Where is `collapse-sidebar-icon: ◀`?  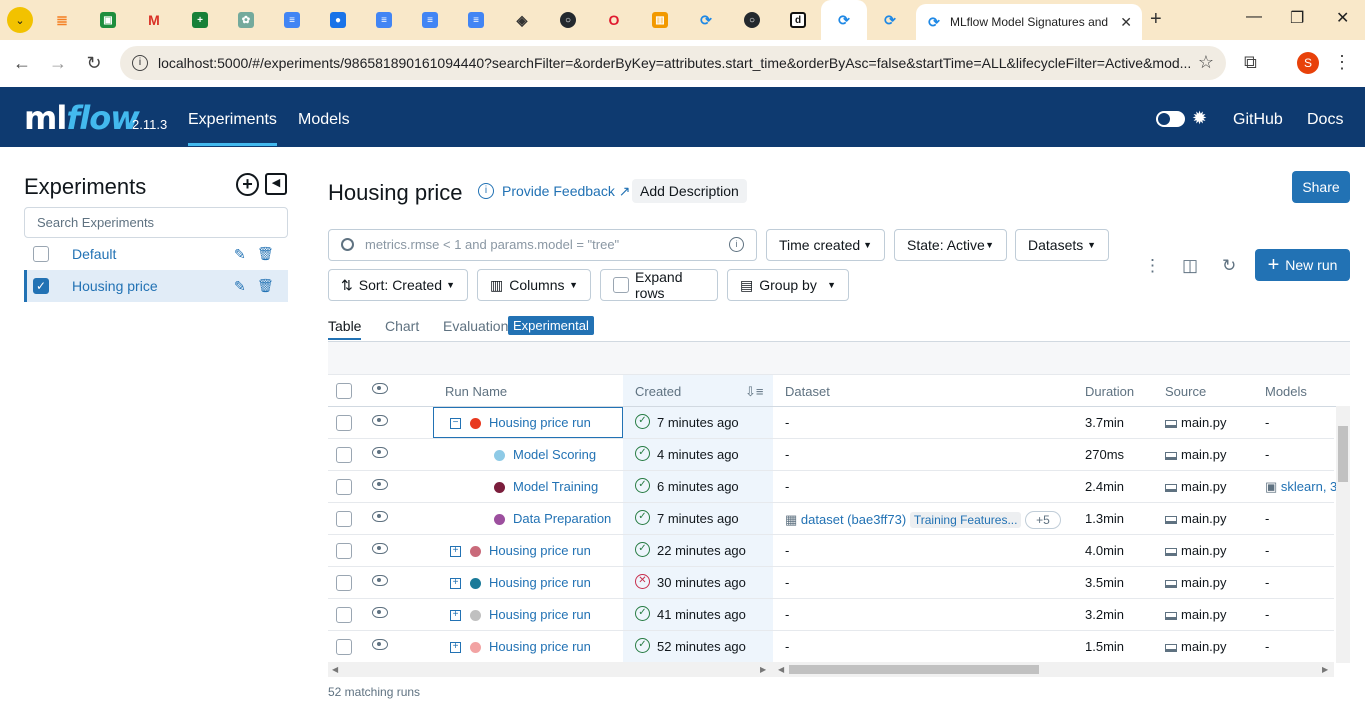 collapse-sidebar-icon: ◀ is located at coordinates (276, 184).